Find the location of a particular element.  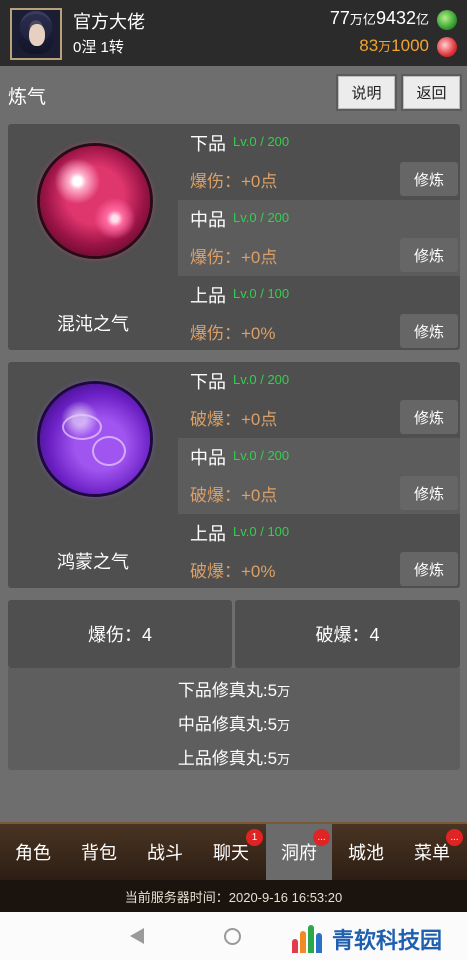

pill-inventory: 下品修真丸:5万 中品修真丸:5万 上品修真丸:5万 is located at coordinates (234, 719).